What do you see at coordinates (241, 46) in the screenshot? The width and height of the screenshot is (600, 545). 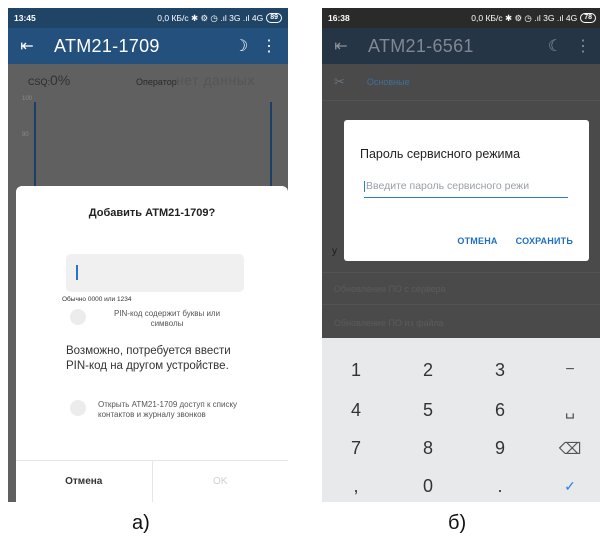 I see `moon-icon: ☽` at bounding box center [241, 46].